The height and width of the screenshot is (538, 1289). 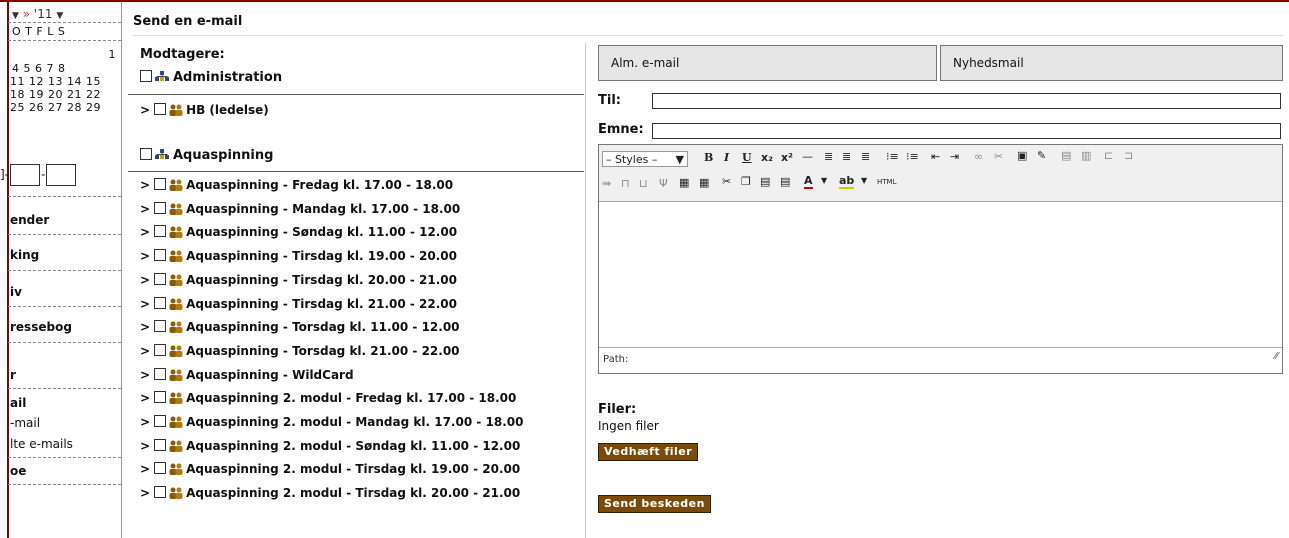 What do you see at coordinates (26, 14) in the screenshot?
I see `calendar-next-button: »` at bounding box center [26, 14].